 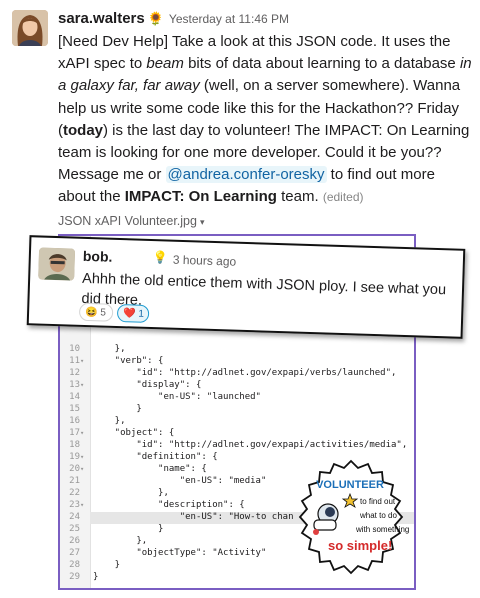 What do you see at coordinates (382, 529) in the screenshot?
I see `badge-text: with something` at bounding box center [382, 529].